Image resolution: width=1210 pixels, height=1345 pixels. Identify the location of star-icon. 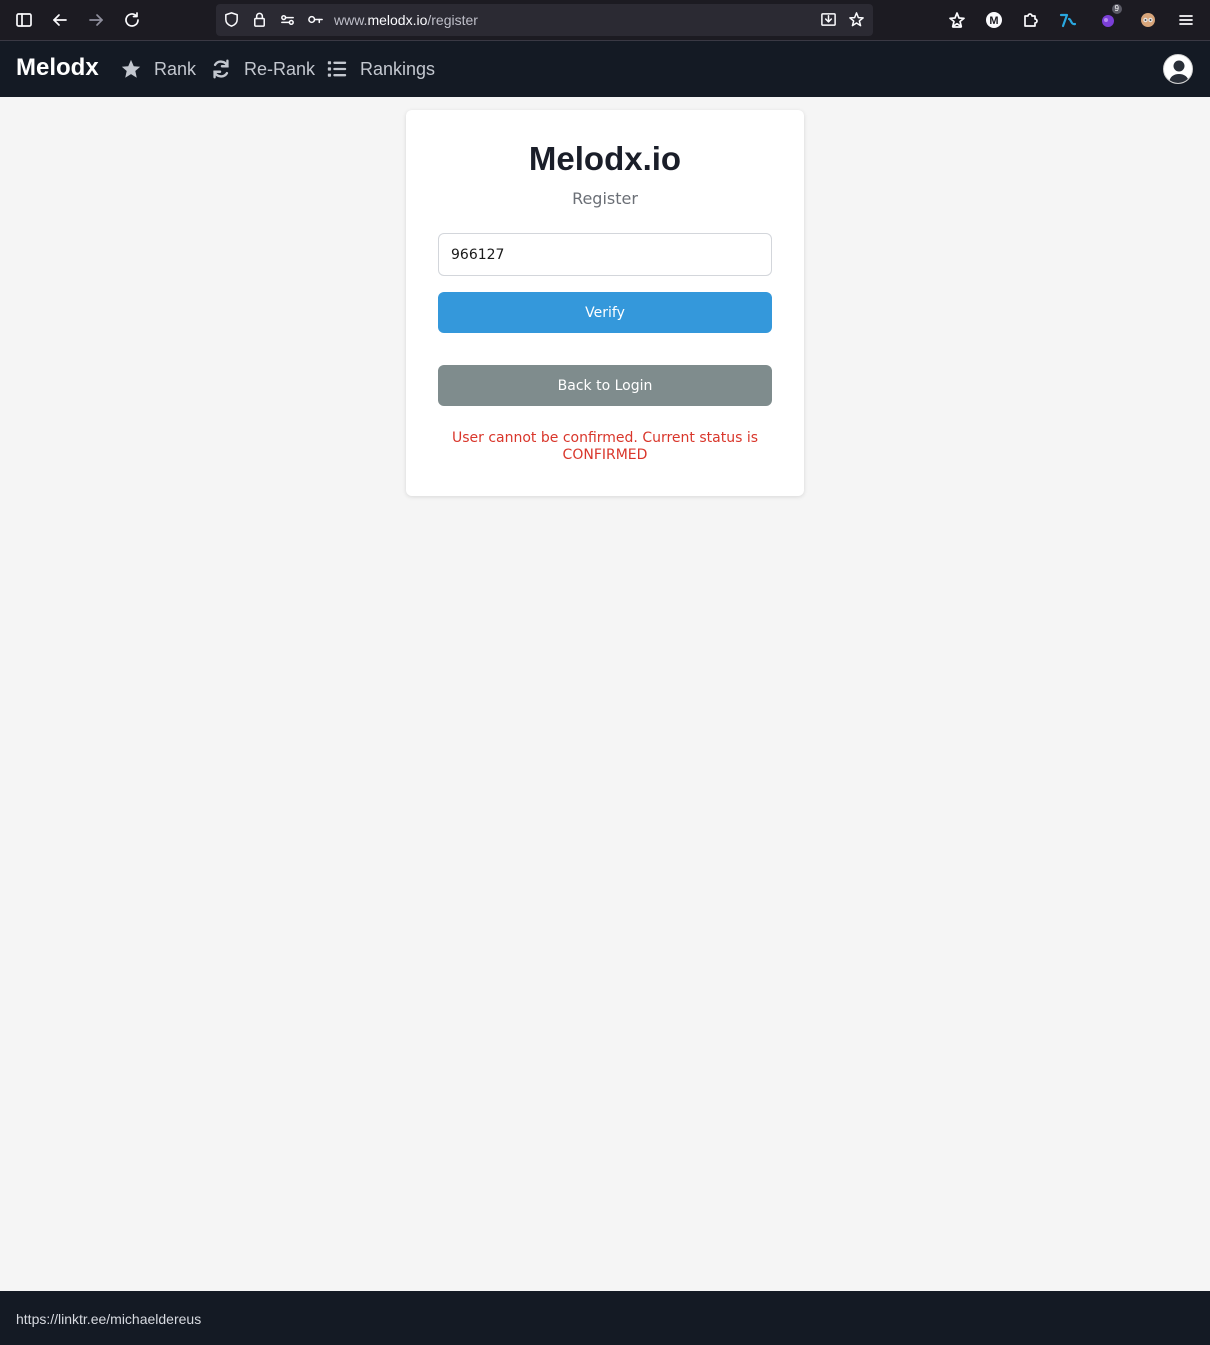
(131, 68).